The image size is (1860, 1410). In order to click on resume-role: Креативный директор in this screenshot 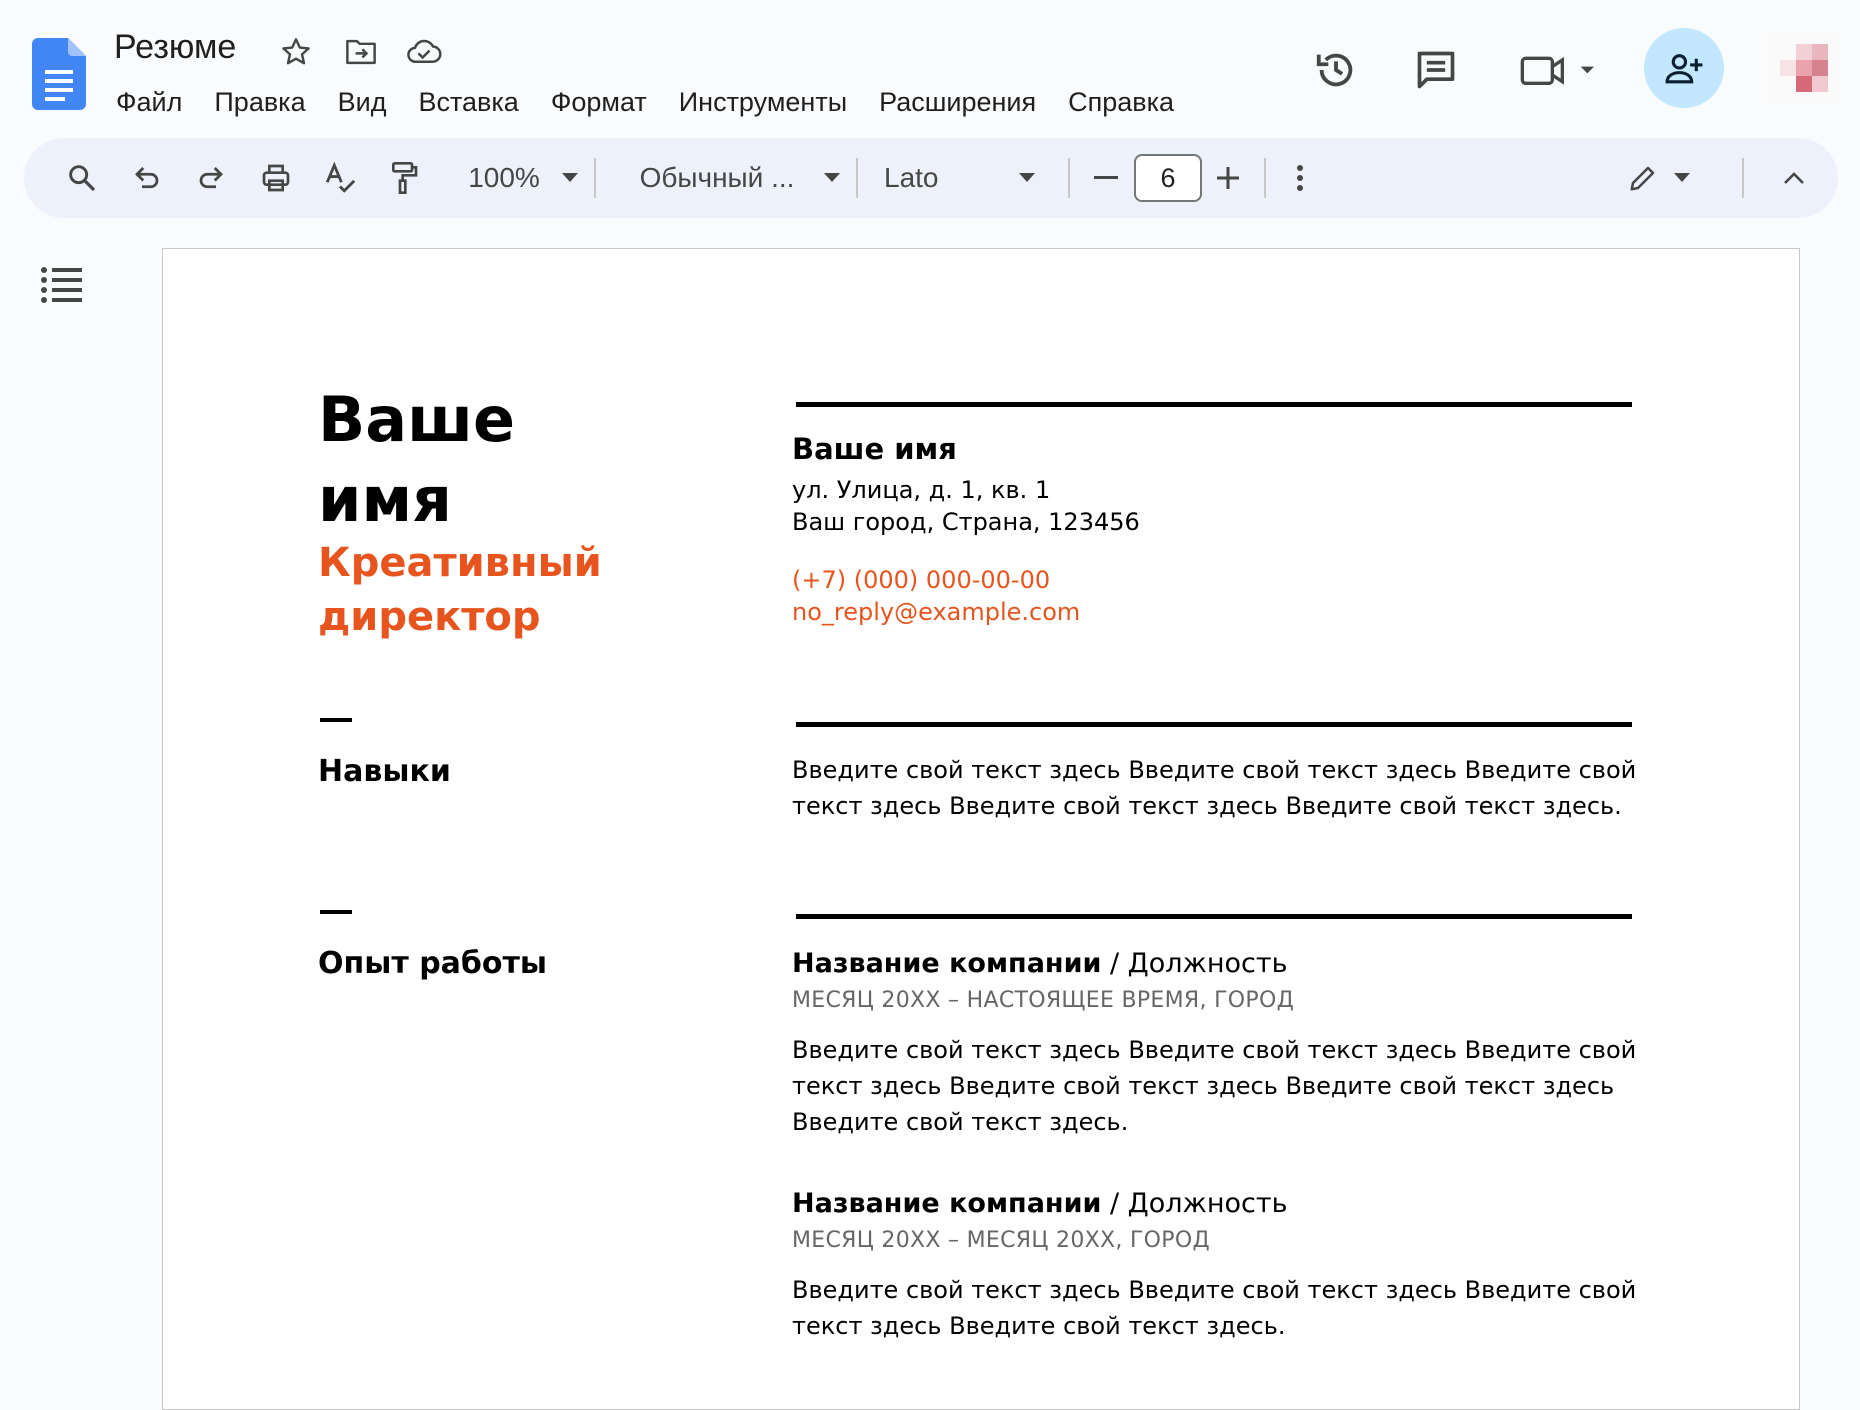, I will do `click(460, 590)`.